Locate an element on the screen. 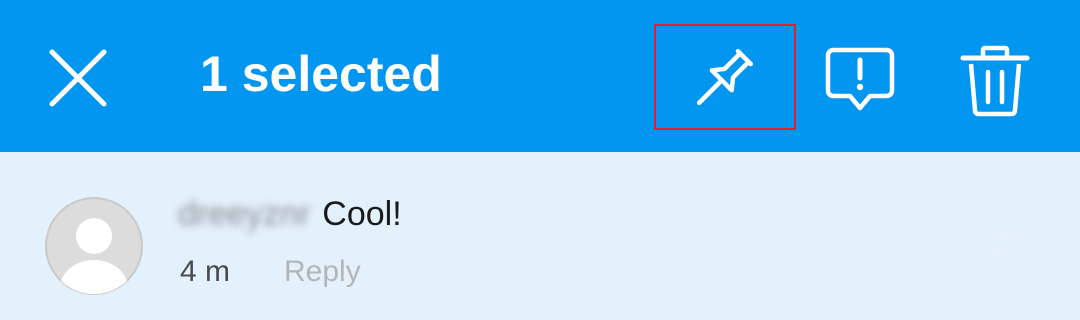 This screenshot has height=320, width=1080. pin-icon is located at coordinates (724, 77).